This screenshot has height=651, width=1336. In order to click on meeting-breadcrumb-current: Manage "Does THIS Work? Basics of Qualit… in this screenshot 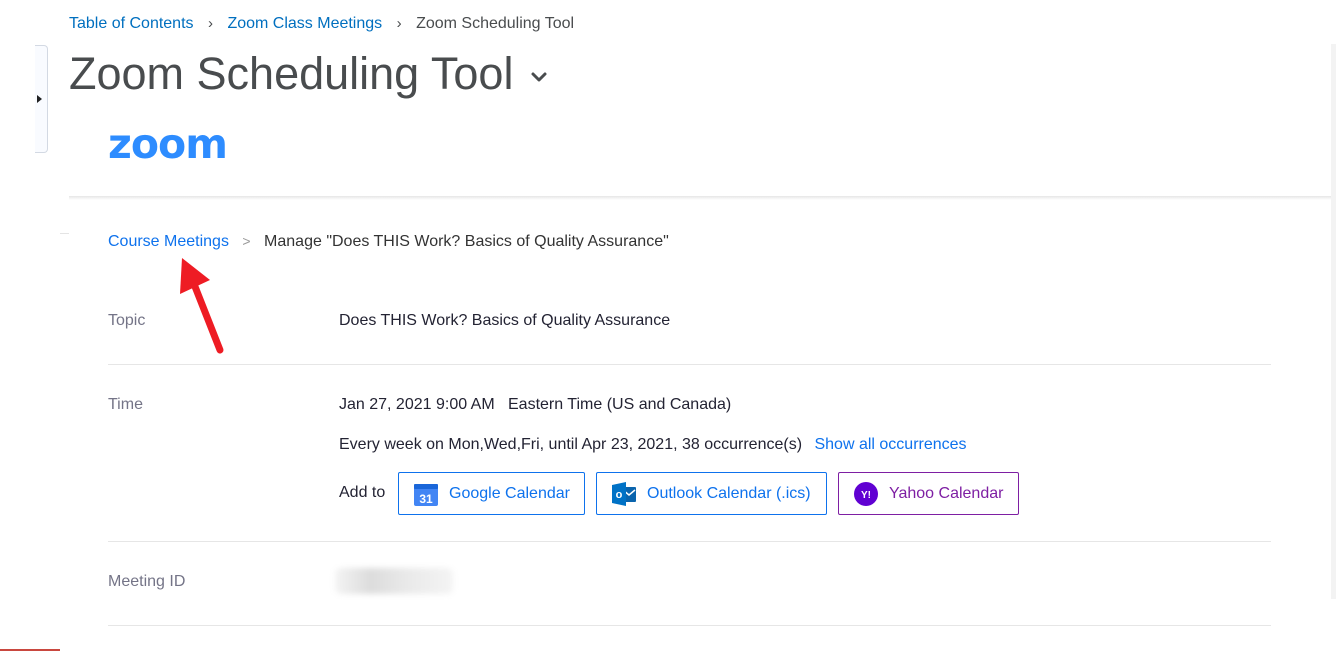, I will do `click(466, 241)`.